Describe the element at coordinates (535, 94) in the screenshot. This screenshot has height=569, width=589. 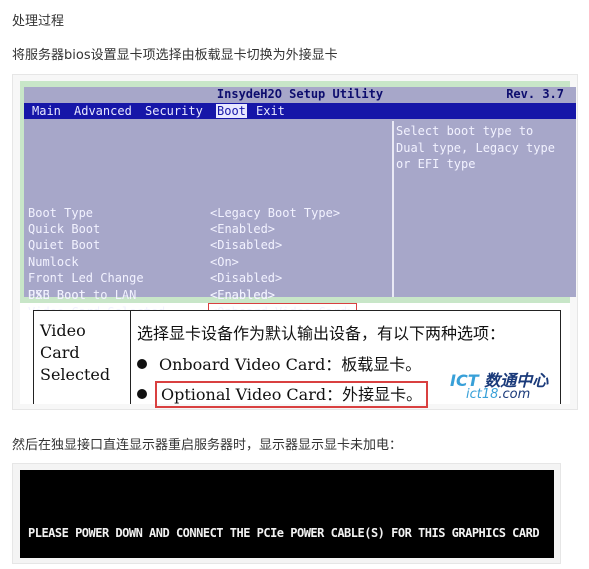
I see `bios-revision: Rev. 3.7` at that location.